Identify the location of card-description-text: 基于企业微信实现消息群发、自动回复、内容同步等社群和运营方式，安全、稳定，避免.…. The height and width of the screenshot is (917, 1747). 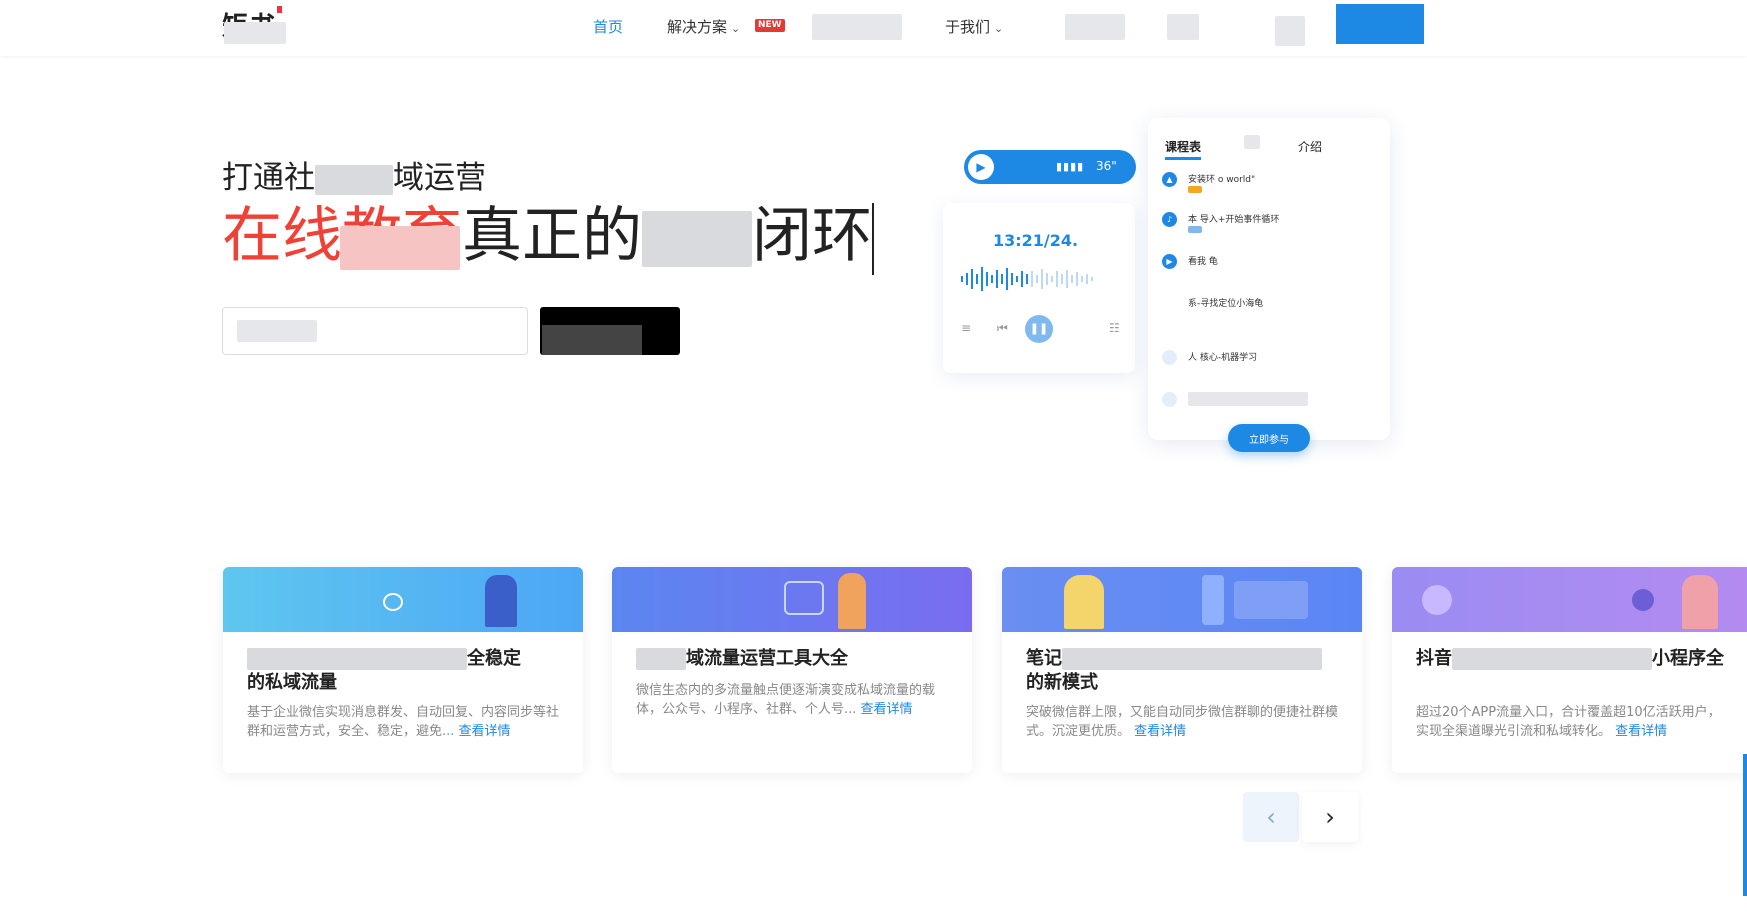
(403, 722).